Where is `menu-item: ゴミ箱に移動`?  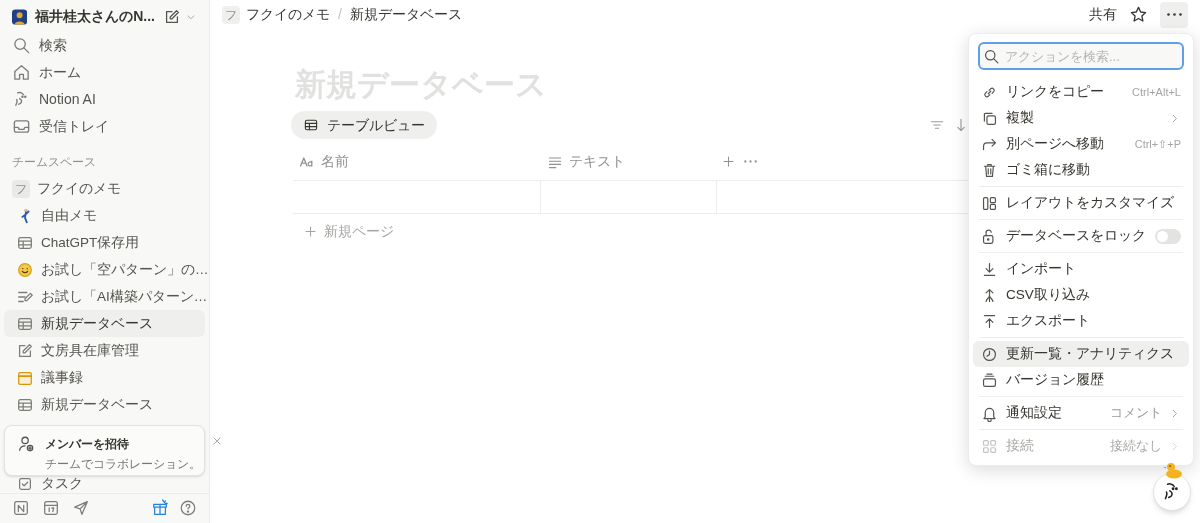
menu-item: ゴミ箱に移動 is located at coordinates (1081, 170).